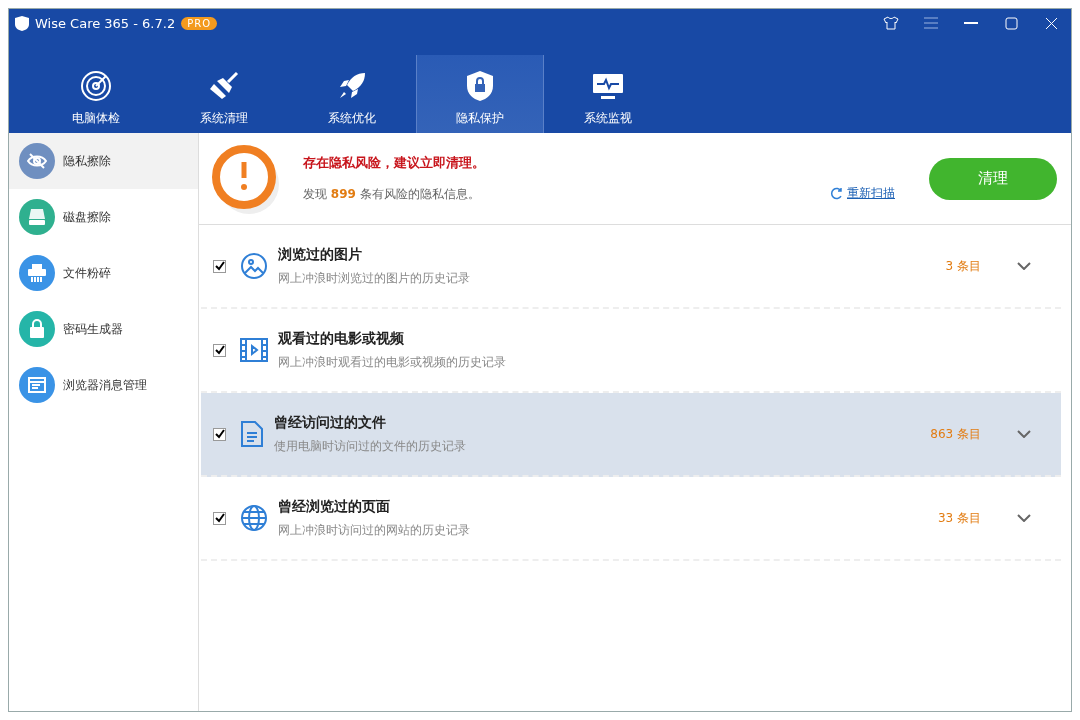 The image size is (1080, 720). Describe the element at coordinates (254, 518) in the screenshot. I see `globe-icon` at that location.